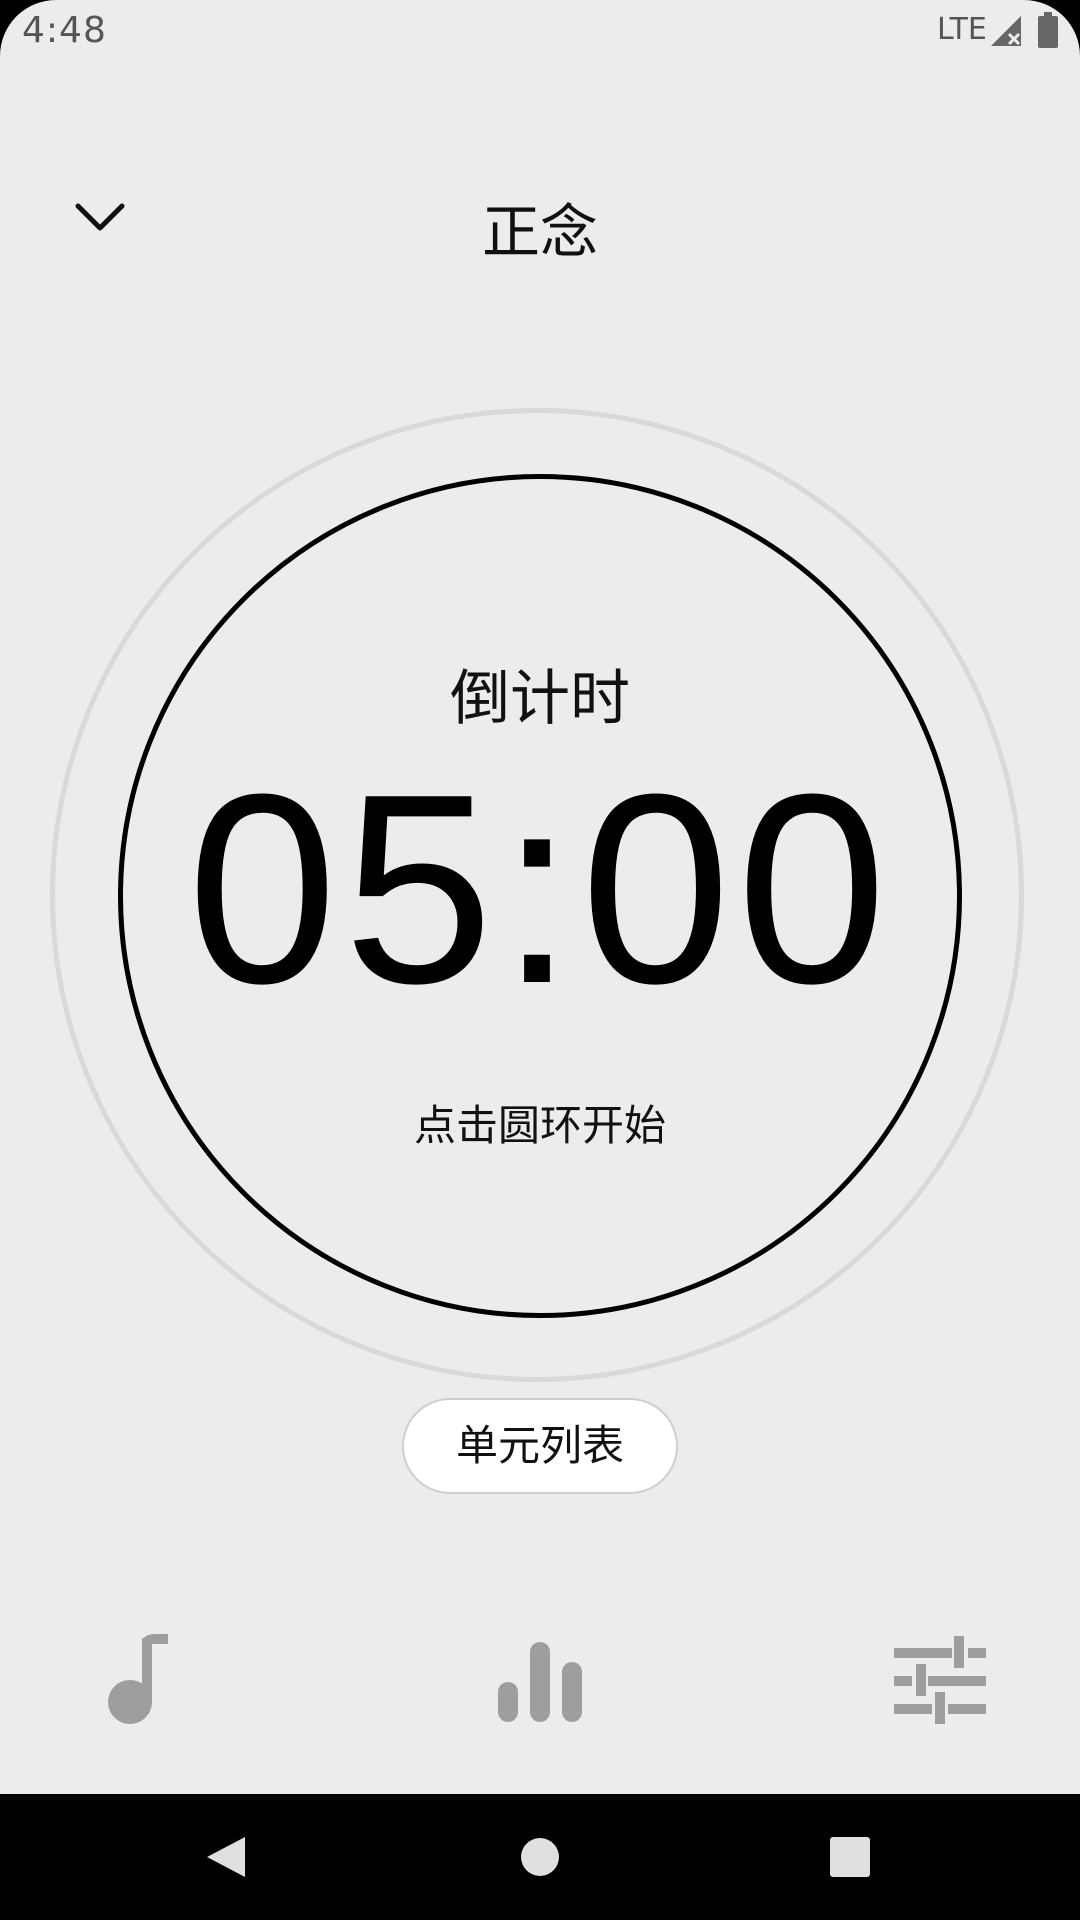 Image resolution: width=1080 pixels, height=1920 pixels. Describe the element at coordinates (940, 1680) in the screenshot. I see `sliders-icon` at that location.